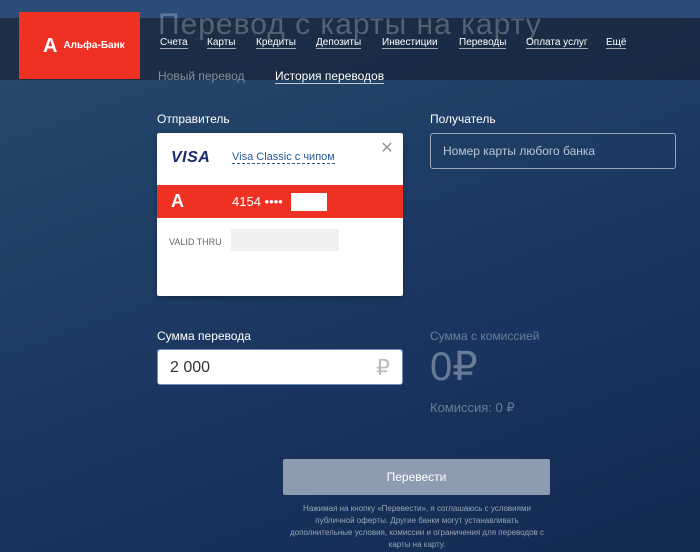  Describe the element at coordinates (330, 76) in the screenshot. I see `tab-transfer-history: История переводов` at that location.